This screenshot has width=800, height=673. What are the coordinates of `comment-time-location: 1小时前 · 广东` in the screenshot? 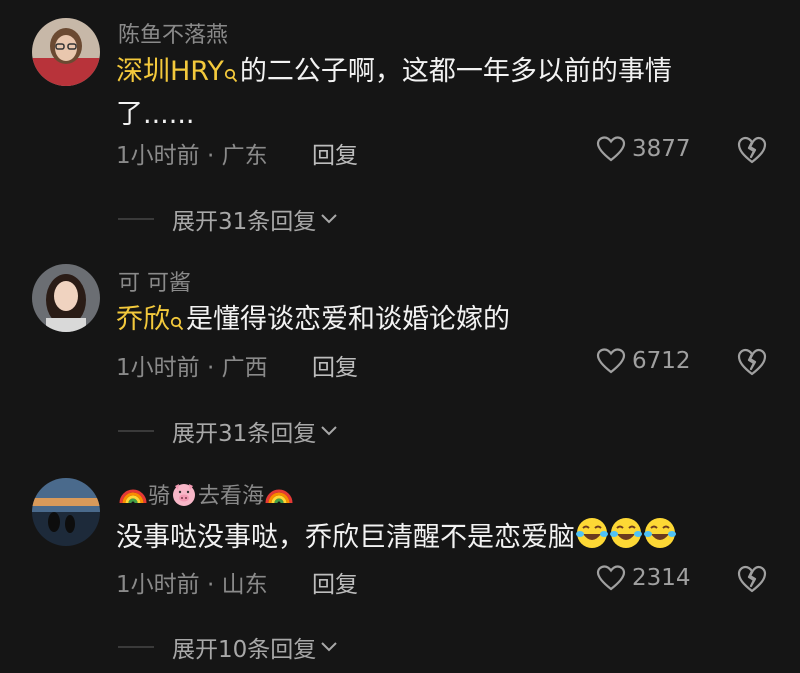 It's located at (192, 156).